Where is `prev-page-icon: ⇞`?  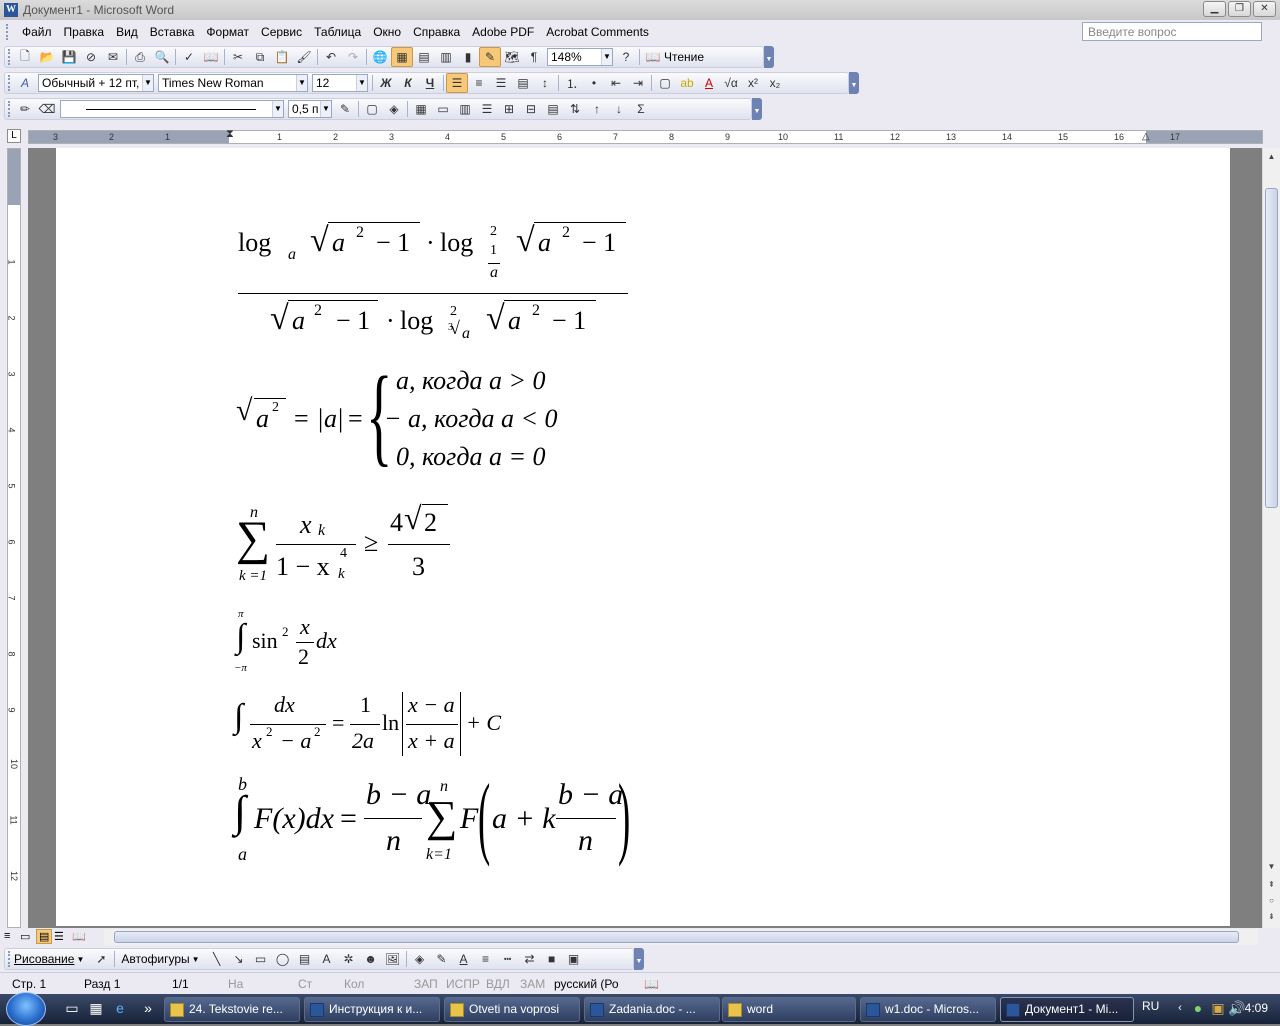
prev-page-icon: ⇞ is located at coordinates (1271, 884).